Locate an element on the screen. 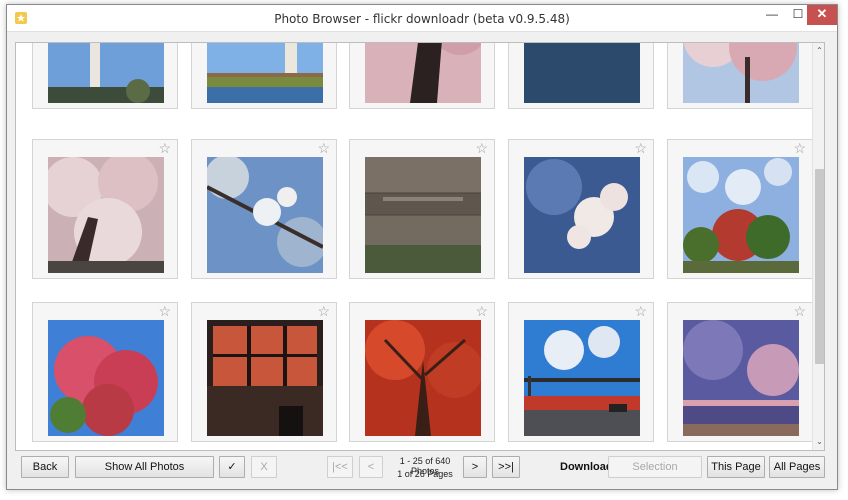 The height and width of the screenshot is (500, 848). select-check-button: ✓ is located at coordinates (232, 467).